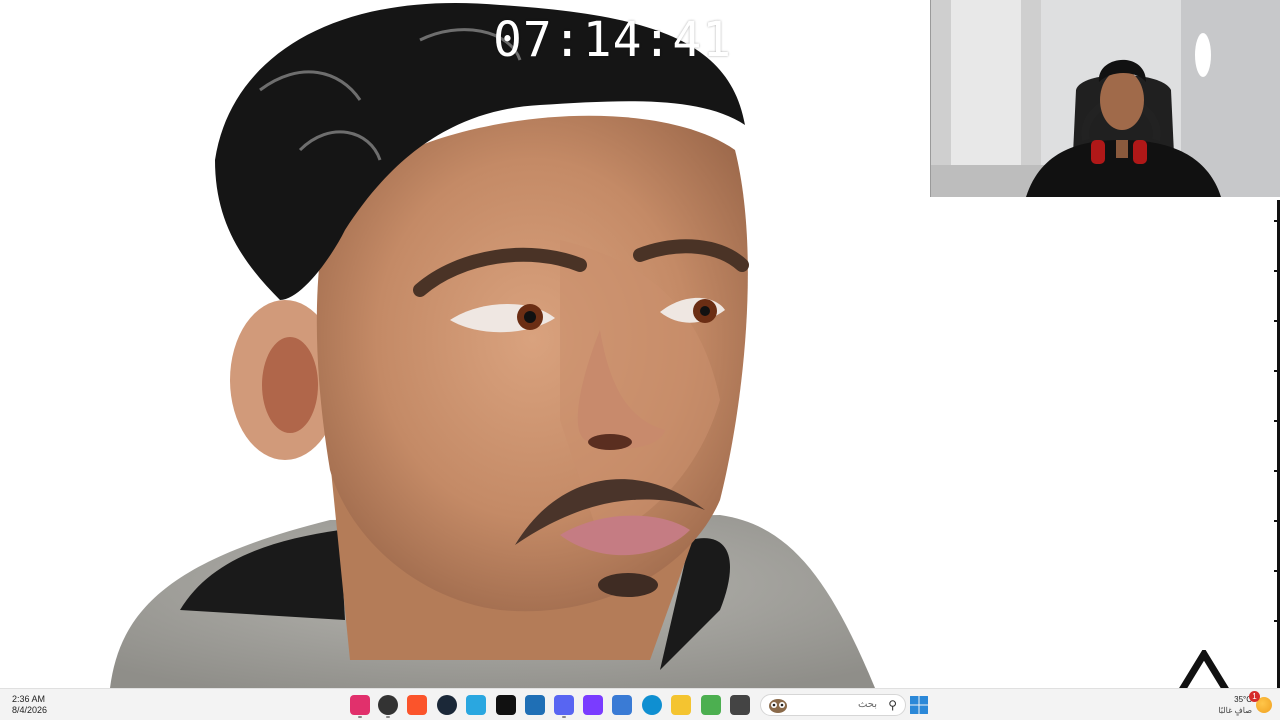 Image resolution: width=1280 pixels, height=720 pixels. I want to click on capcut-icon, so click(506, 705).